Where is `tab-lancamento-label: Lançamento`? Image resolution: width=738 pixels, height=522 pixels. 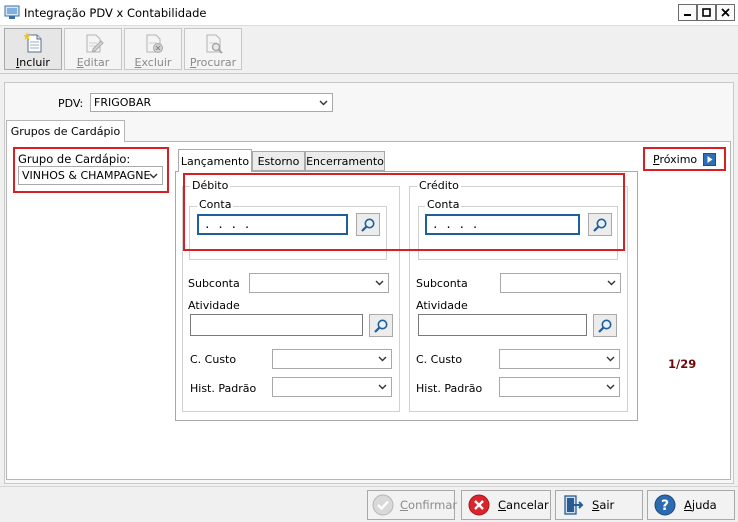
tab-lancamento-label: Lançamento is located at coordinates (215, 161).